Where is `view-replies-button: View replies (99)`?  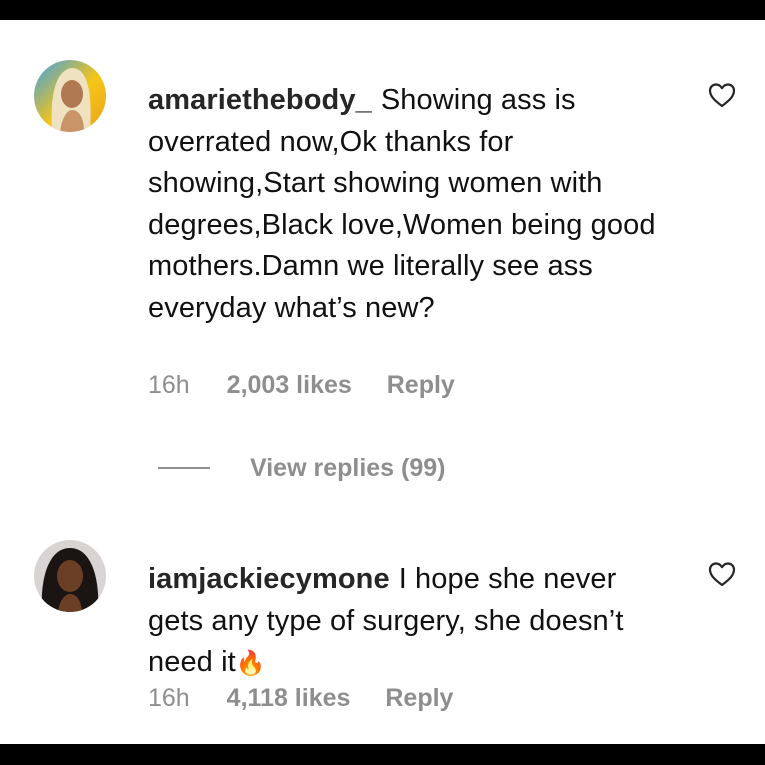
view-replies-button: View replies (99) is located at coordinates (301, 468).